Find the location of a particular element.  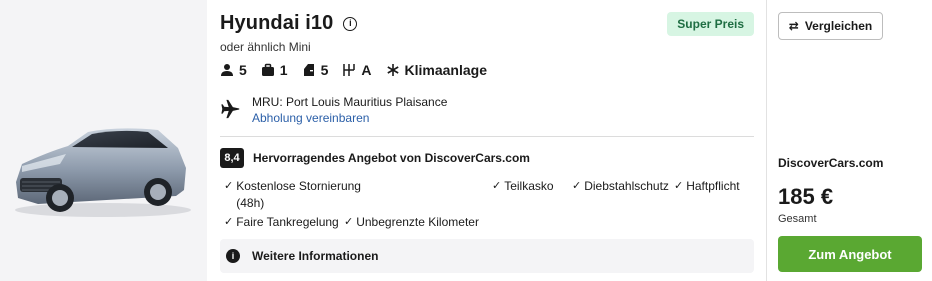

doors-count: 5 is located at coordinates (324, 70).